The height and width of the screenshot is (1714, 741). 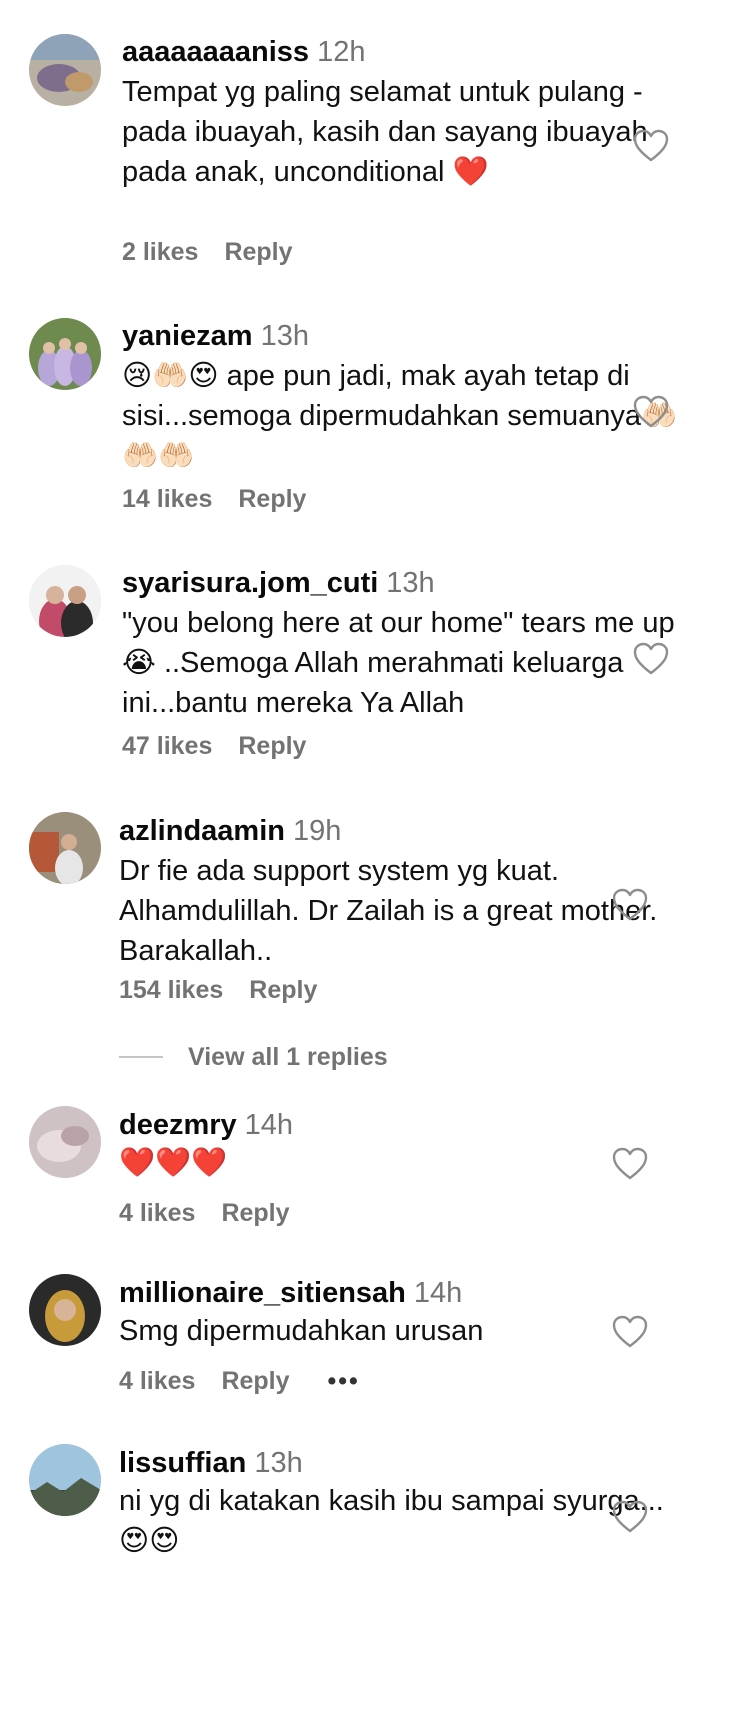 I want to click on comment-actions: 154 likes Reply, so click(x=218, y=990).